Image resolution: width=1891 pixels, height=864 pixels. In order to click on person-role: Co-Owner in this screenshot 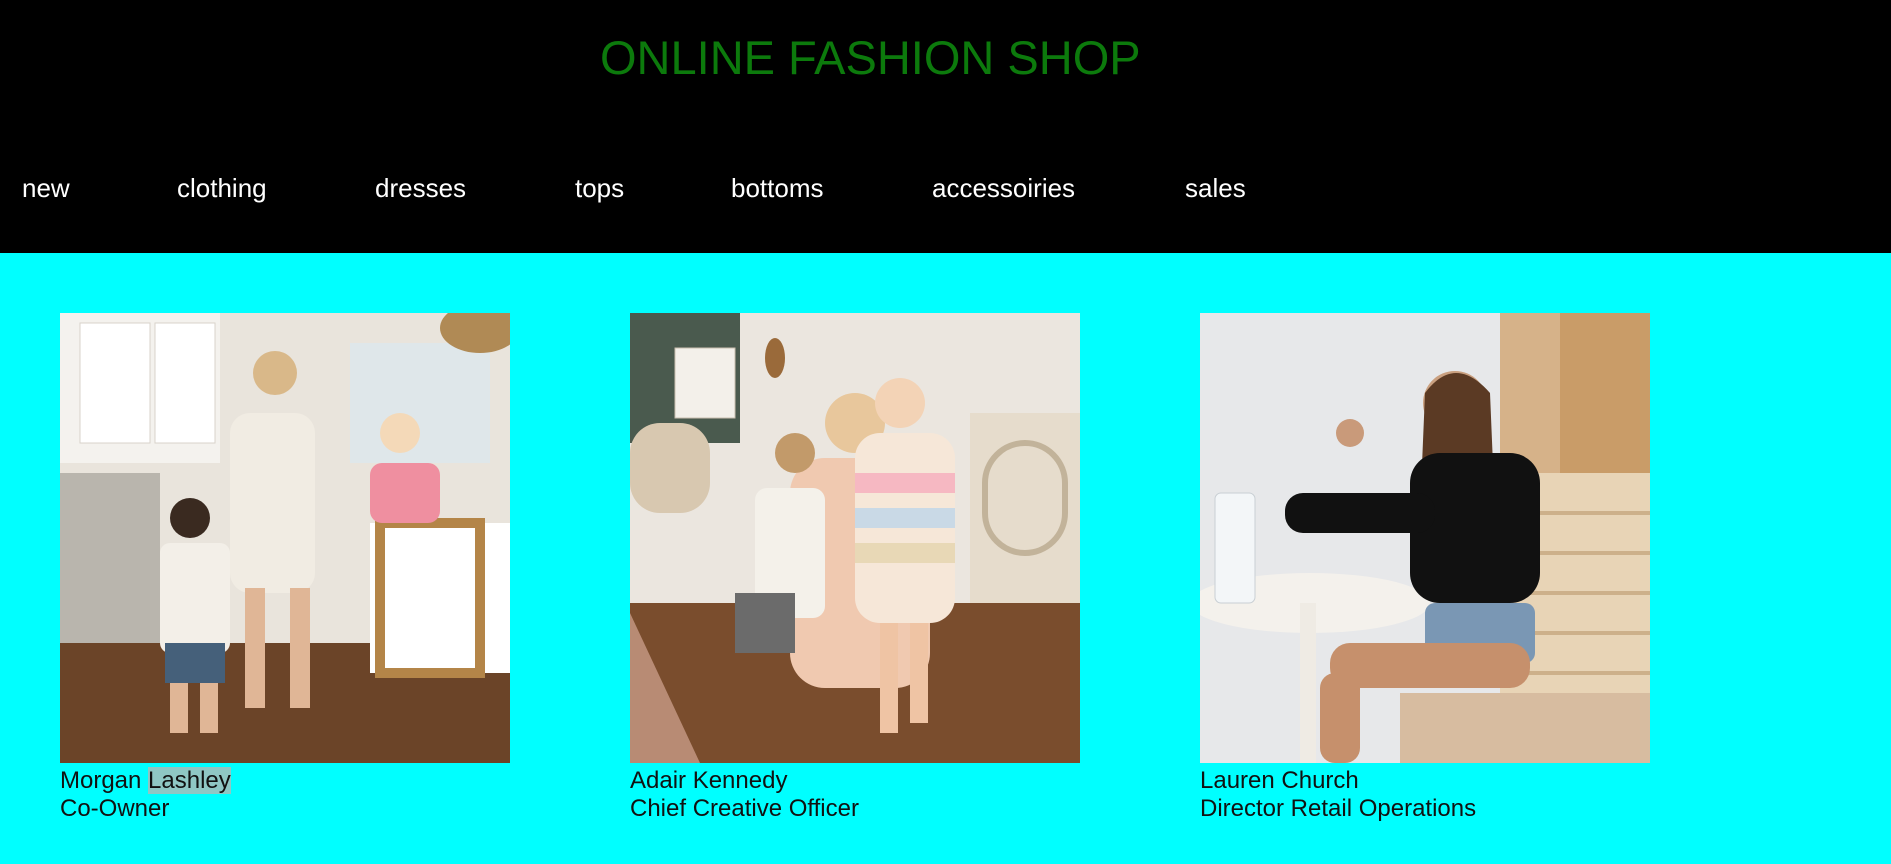, I will do `click(115, 808)`.